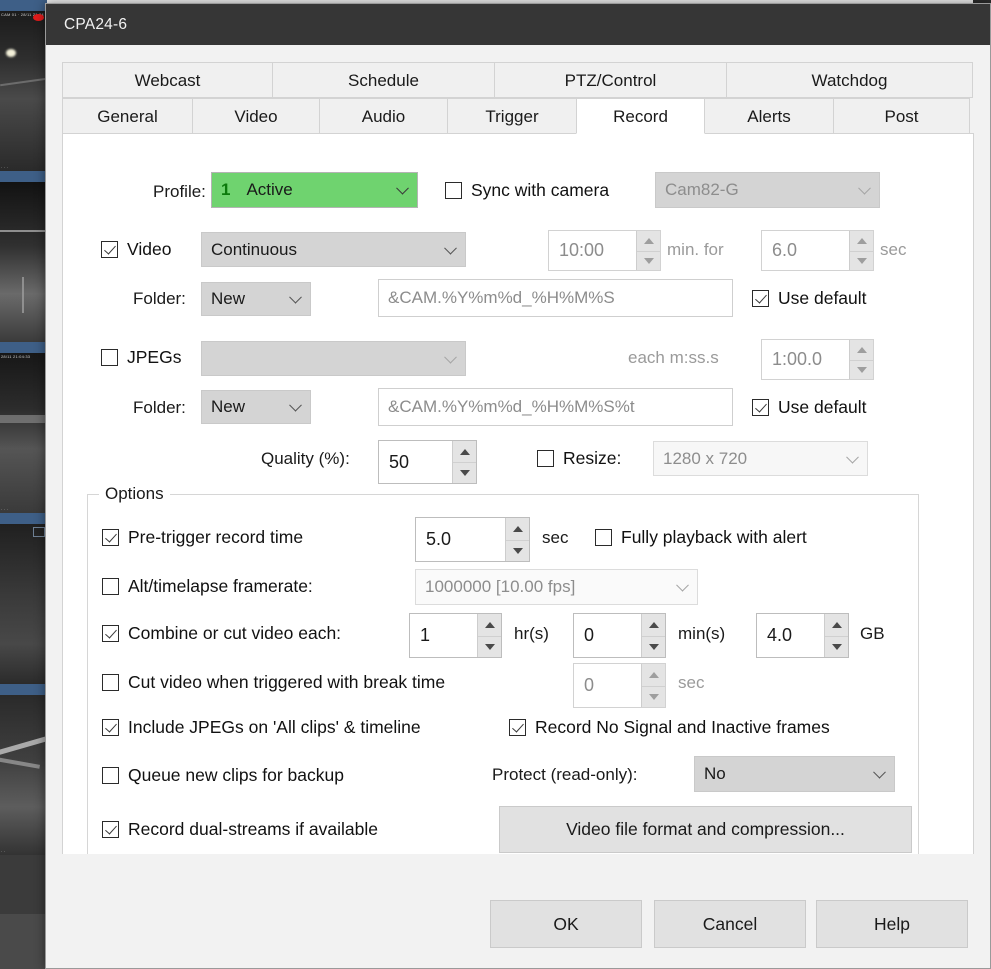 Image resolution: width=991 pixels, height=969 pixels. Describe the element at coordinates (23, 85) in the screenshot. I see `camera-thumbnail: CAM 01 · 28/11 21:04 · · ·` at that location.